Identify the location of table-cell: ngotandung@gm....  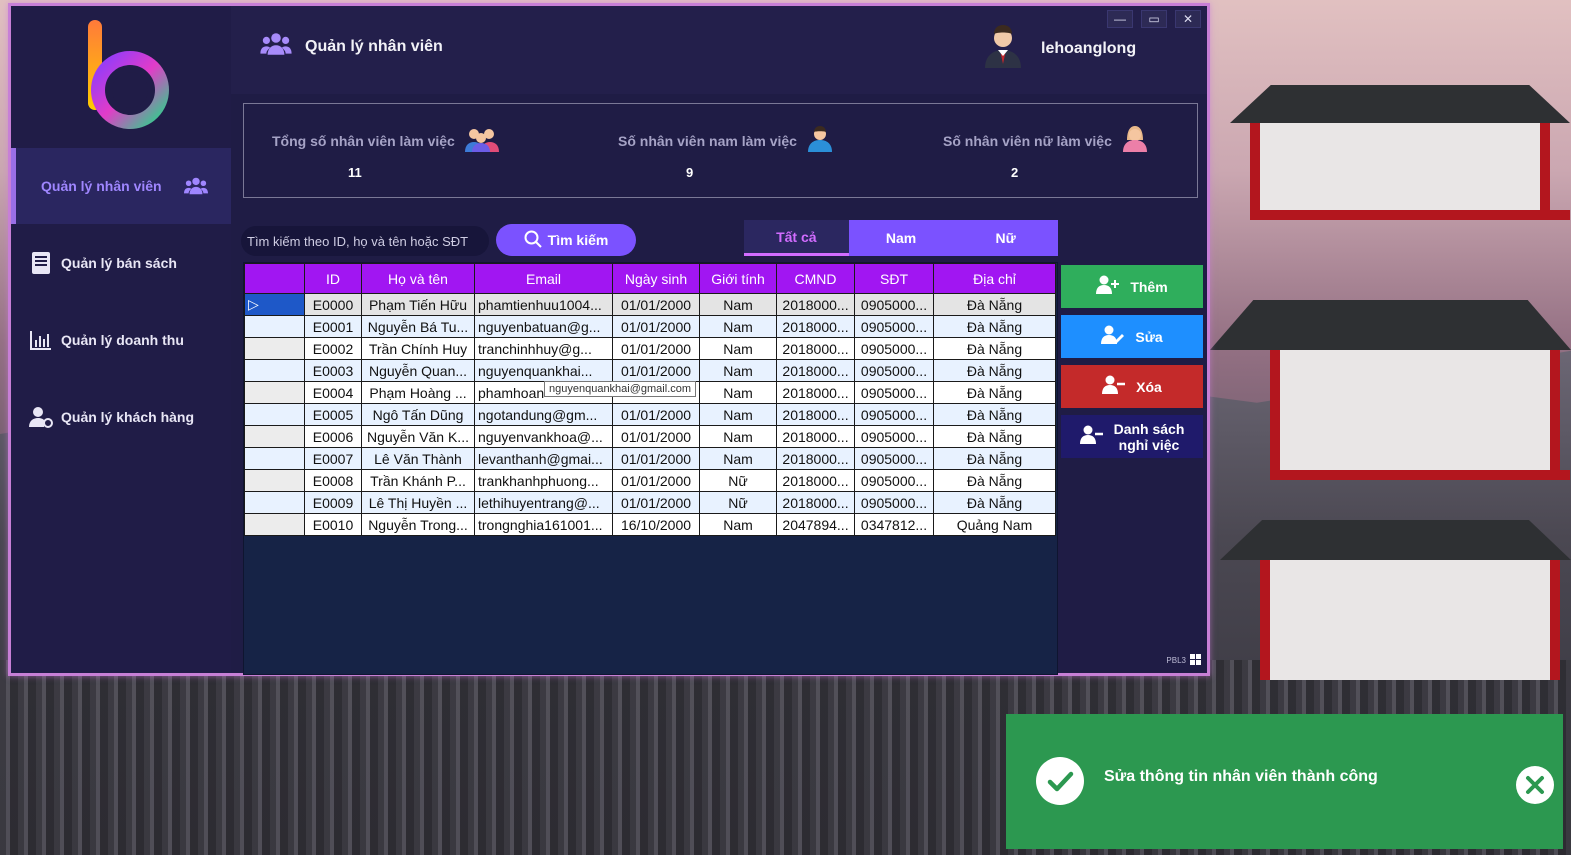
(543, 414).